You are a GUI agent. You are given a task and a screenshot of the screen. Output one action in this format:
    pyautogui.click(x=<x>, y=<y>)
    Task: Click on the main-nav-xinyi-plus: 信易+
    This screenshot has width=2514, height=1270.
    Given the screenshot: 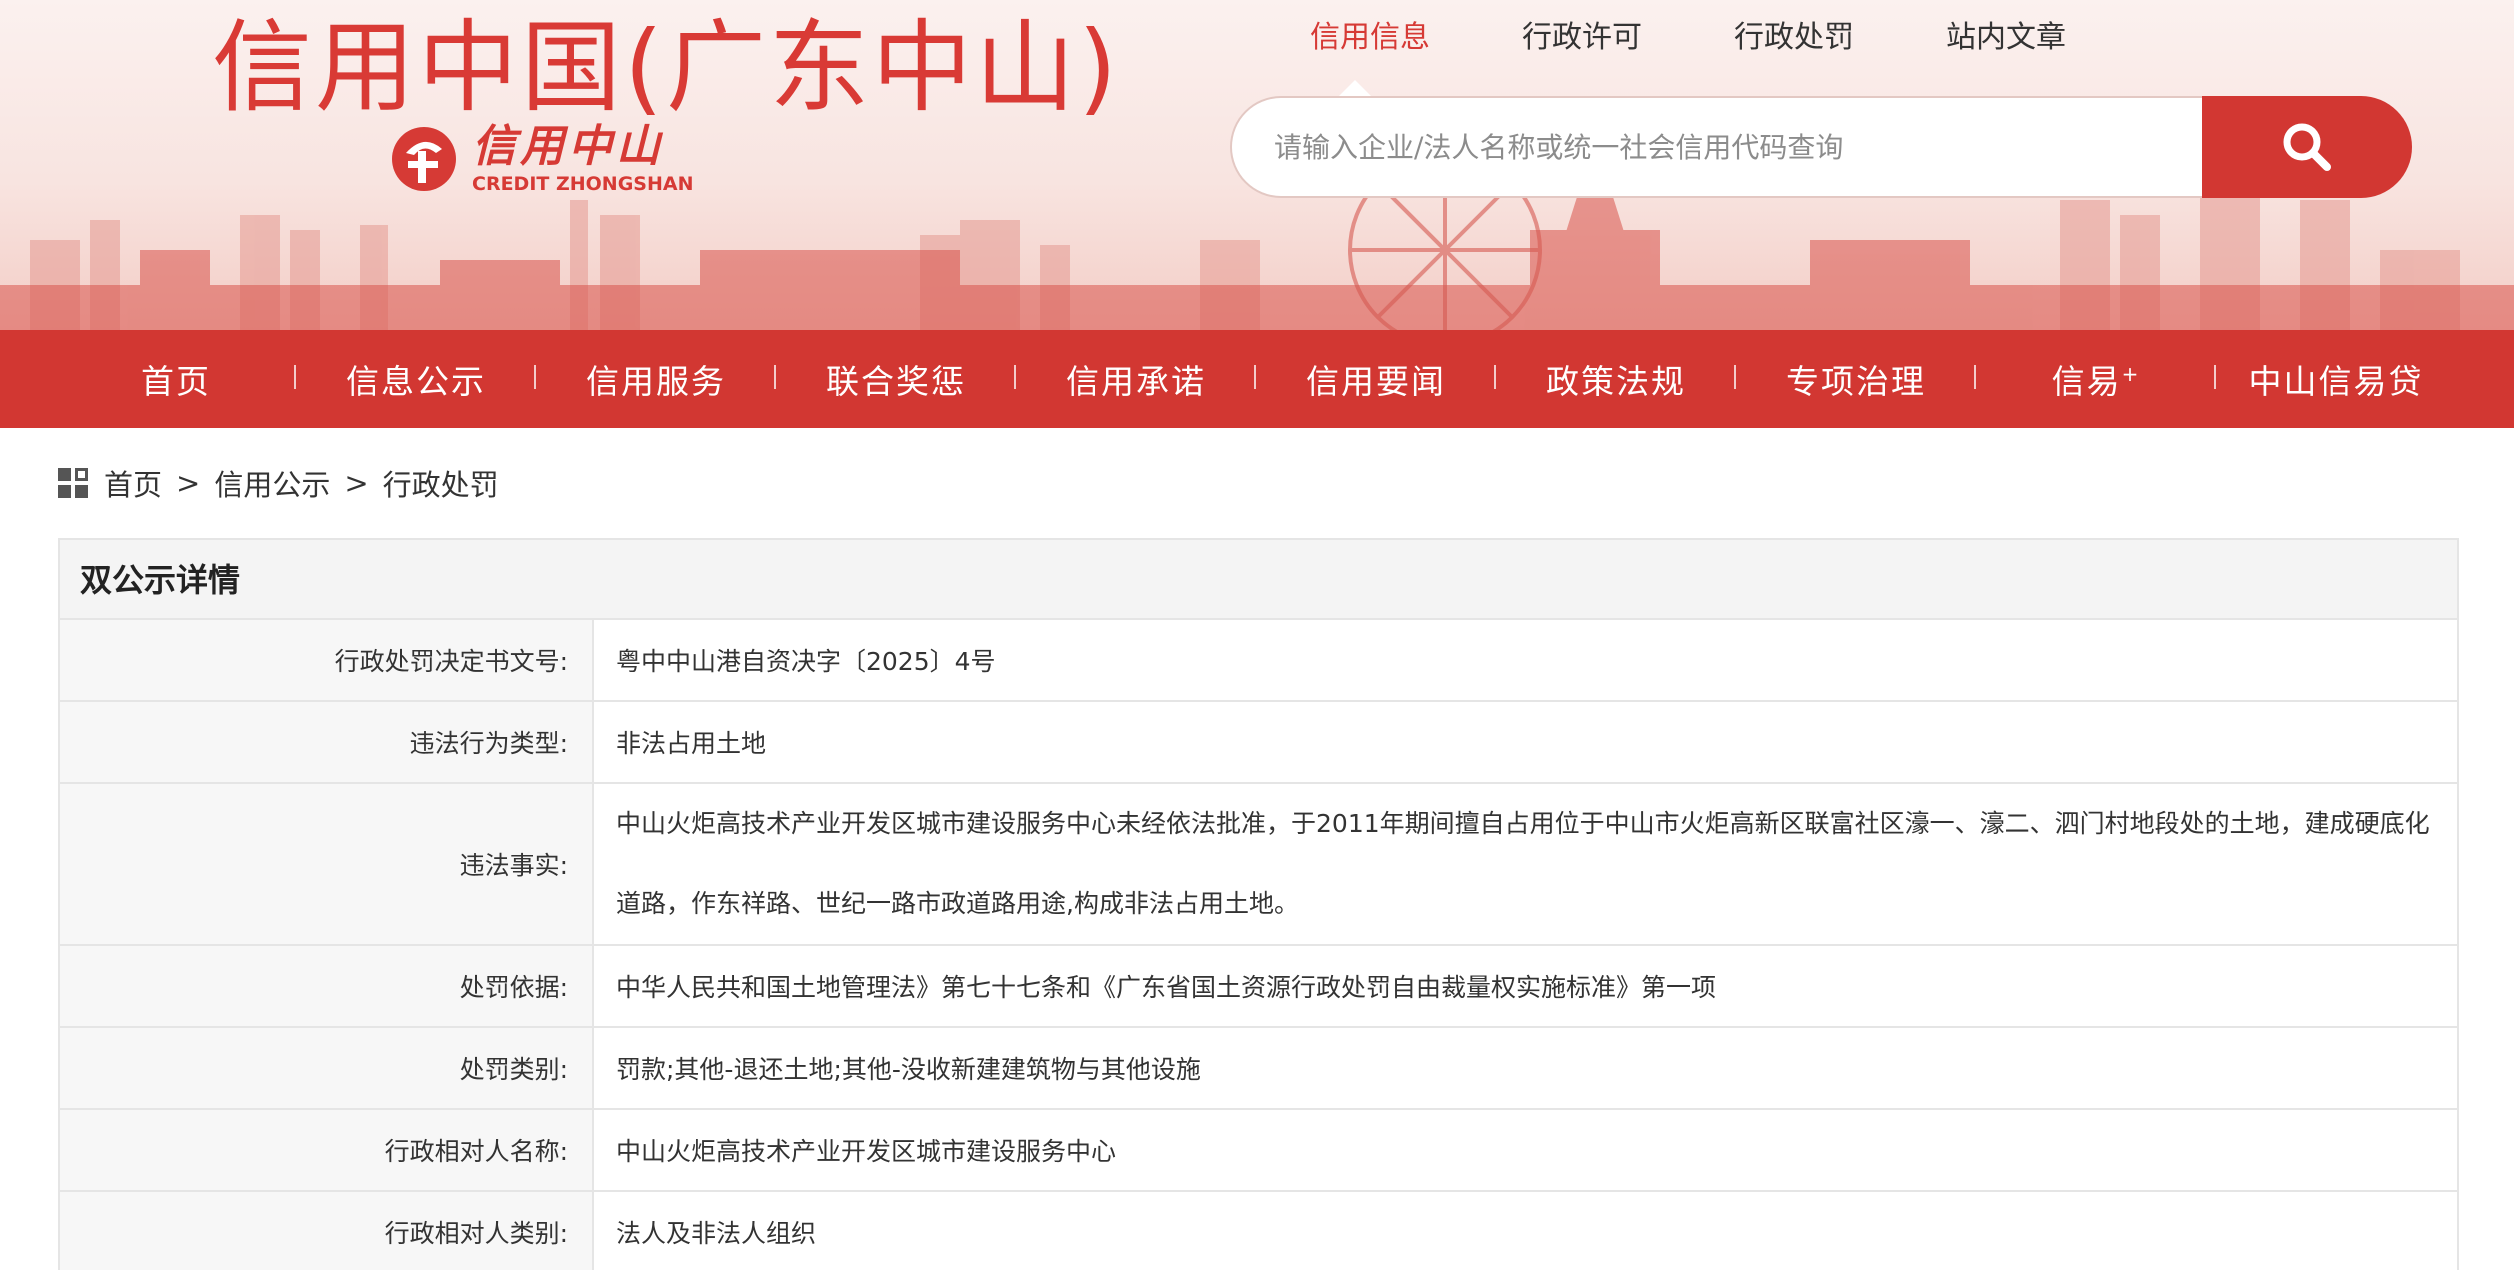 What is the action you would take?
    pyautogui.click(x=2096, y=379)
    